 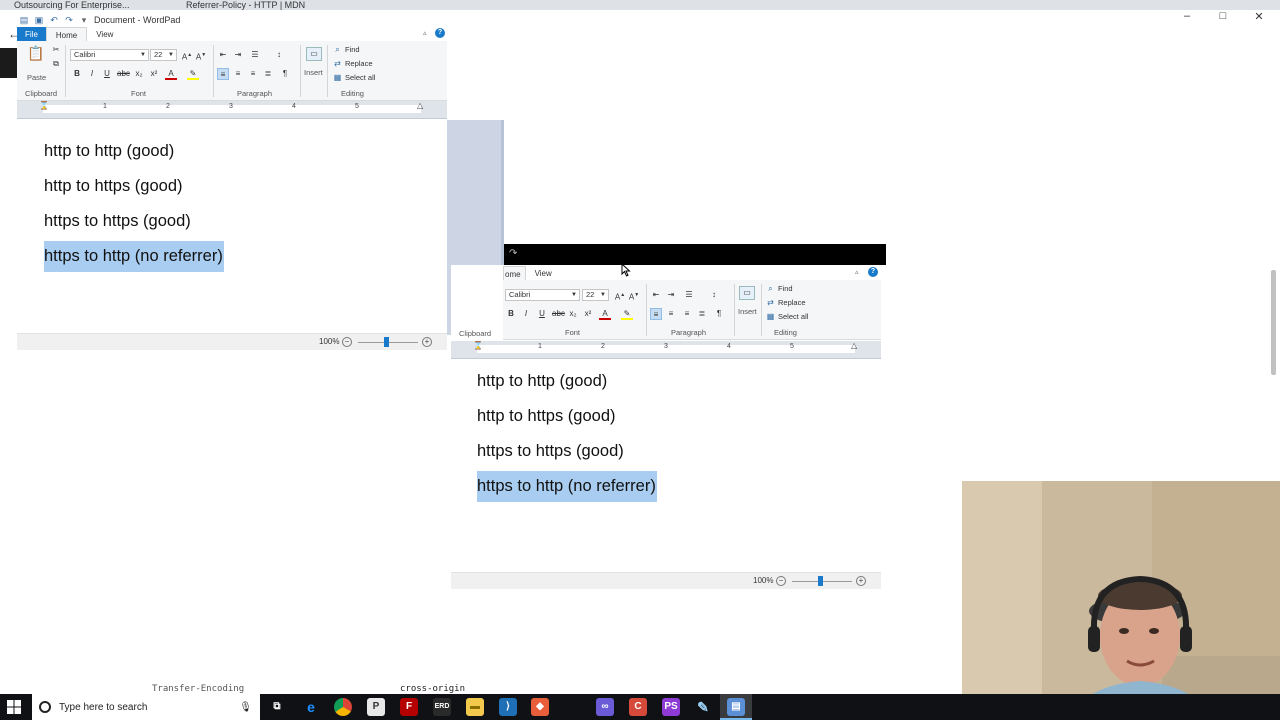 I want to click on git-icon: ◆, so click(x=540, y=707).